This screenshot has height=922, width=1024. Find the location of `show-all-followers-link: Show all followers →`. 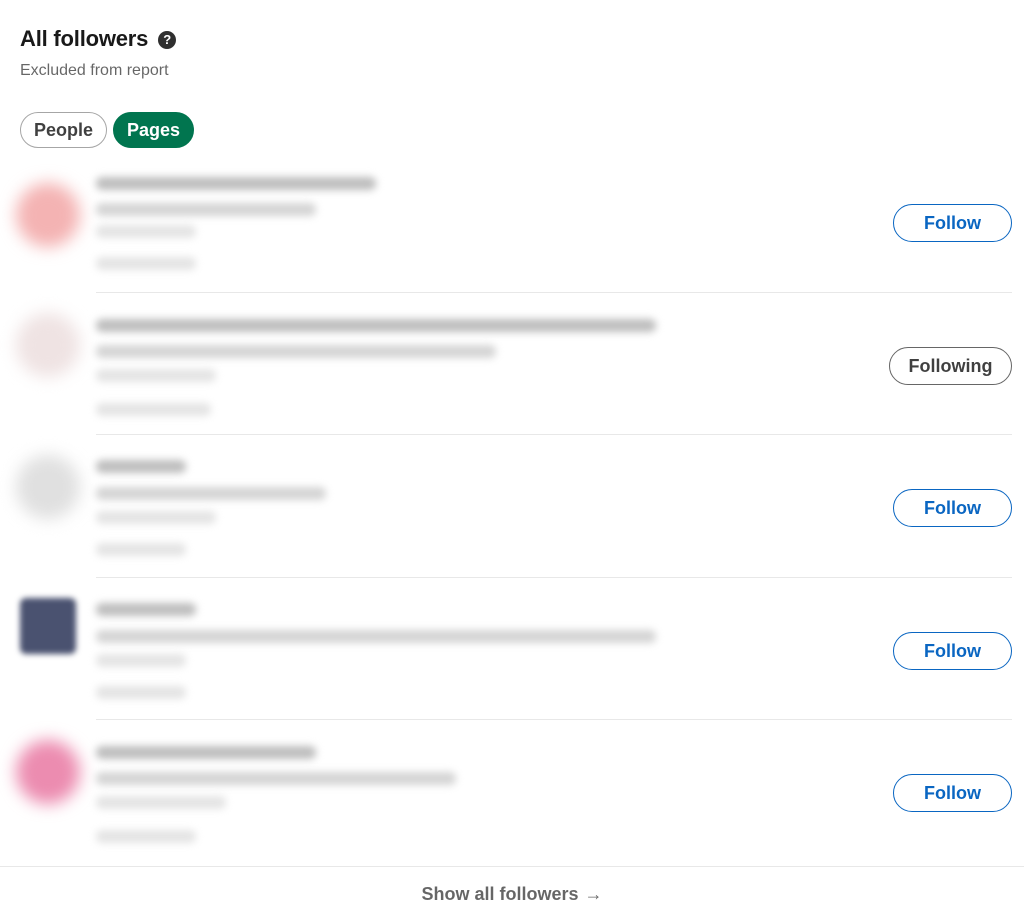

show-all-followers-link: Show all followers → is located at coordinates (512, 894).